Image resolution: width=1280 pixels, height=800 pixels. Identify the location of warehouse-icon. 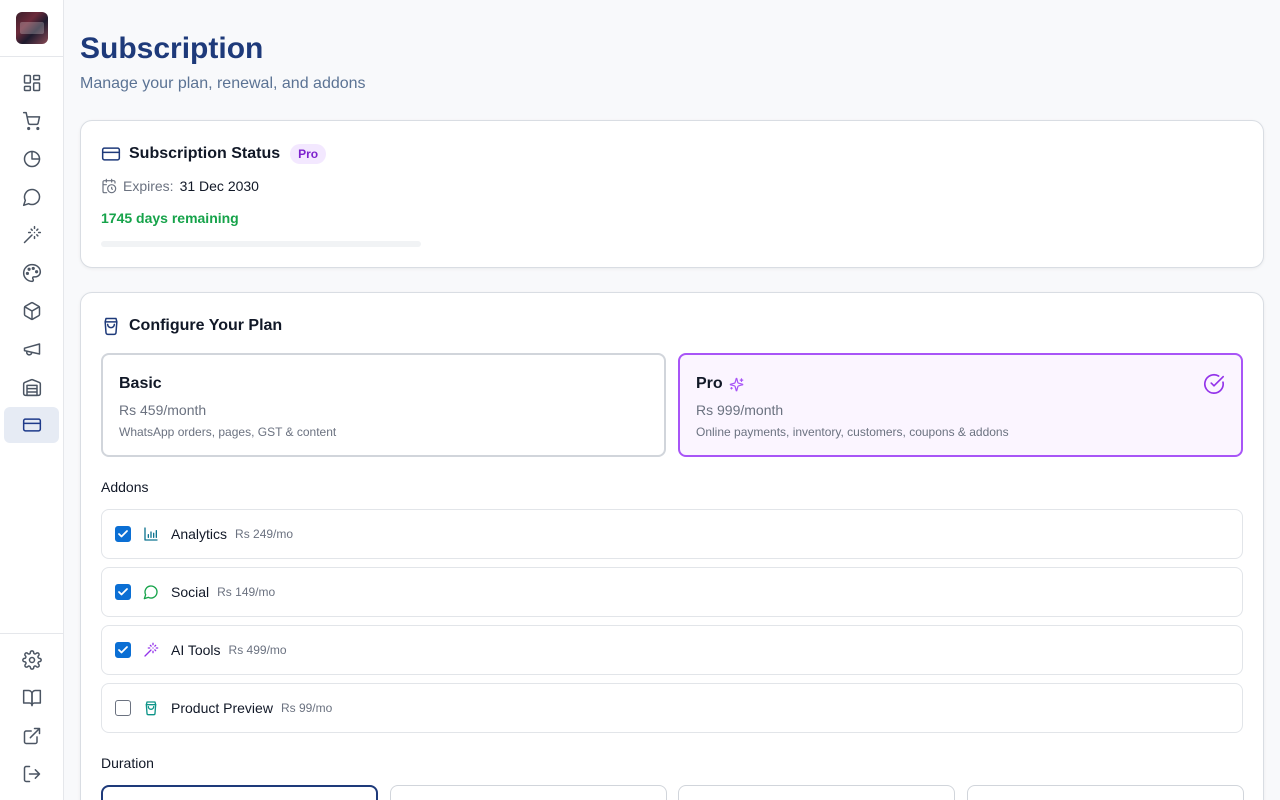
(31, 387).